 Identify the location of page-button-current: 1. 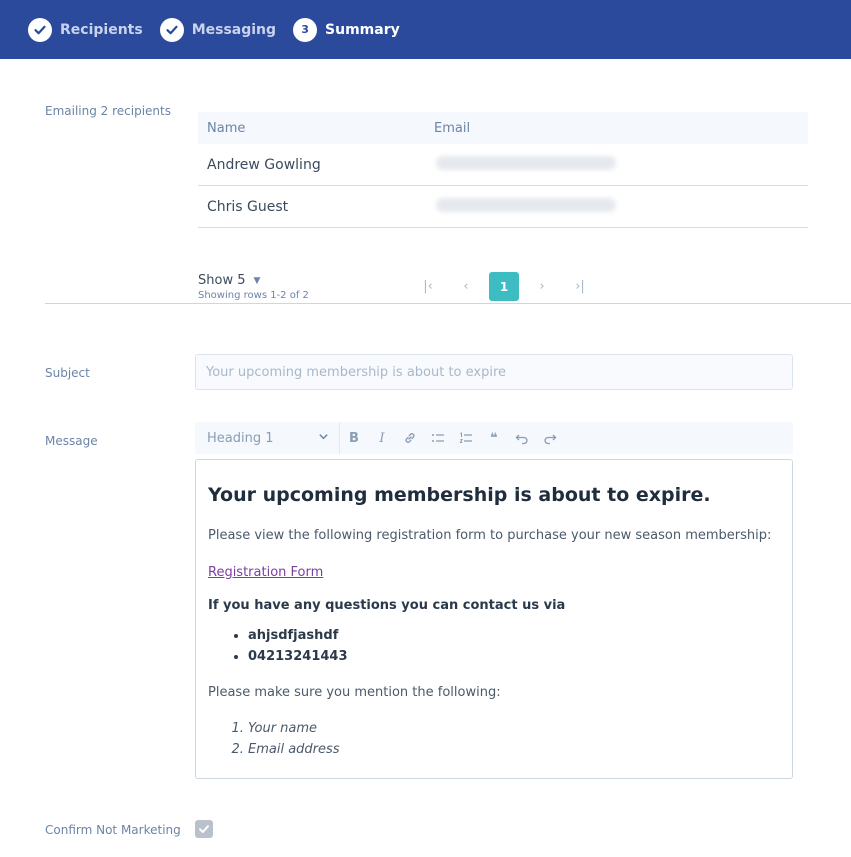
(504, 286).